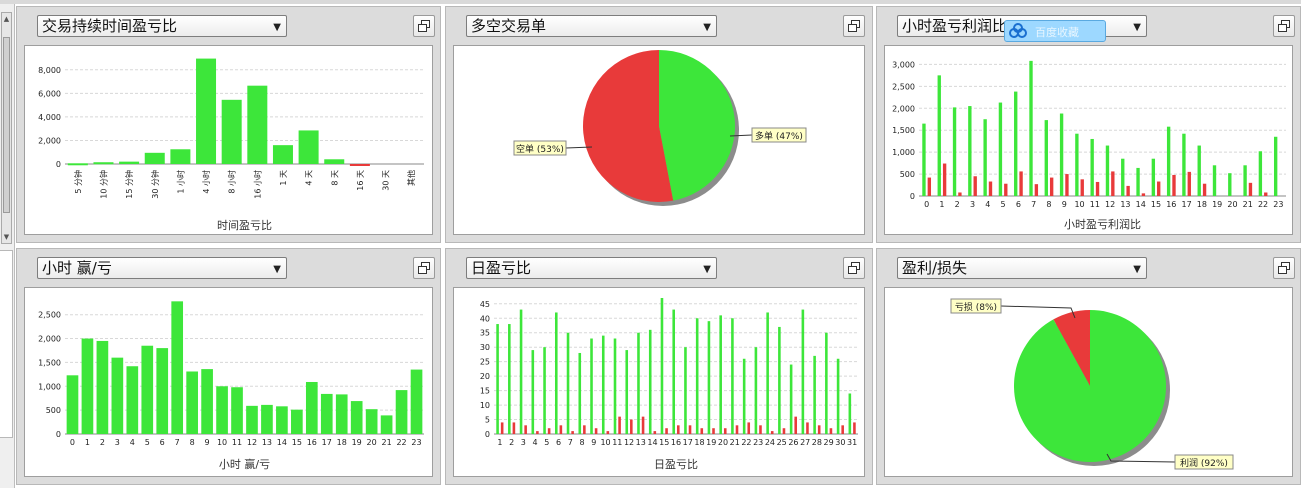 This screenshot has width=1301, height=488. Describe the element at coordinates (1055, 31) in the screenshot. I see `bookmark-widget: 百度收藏` at that location.